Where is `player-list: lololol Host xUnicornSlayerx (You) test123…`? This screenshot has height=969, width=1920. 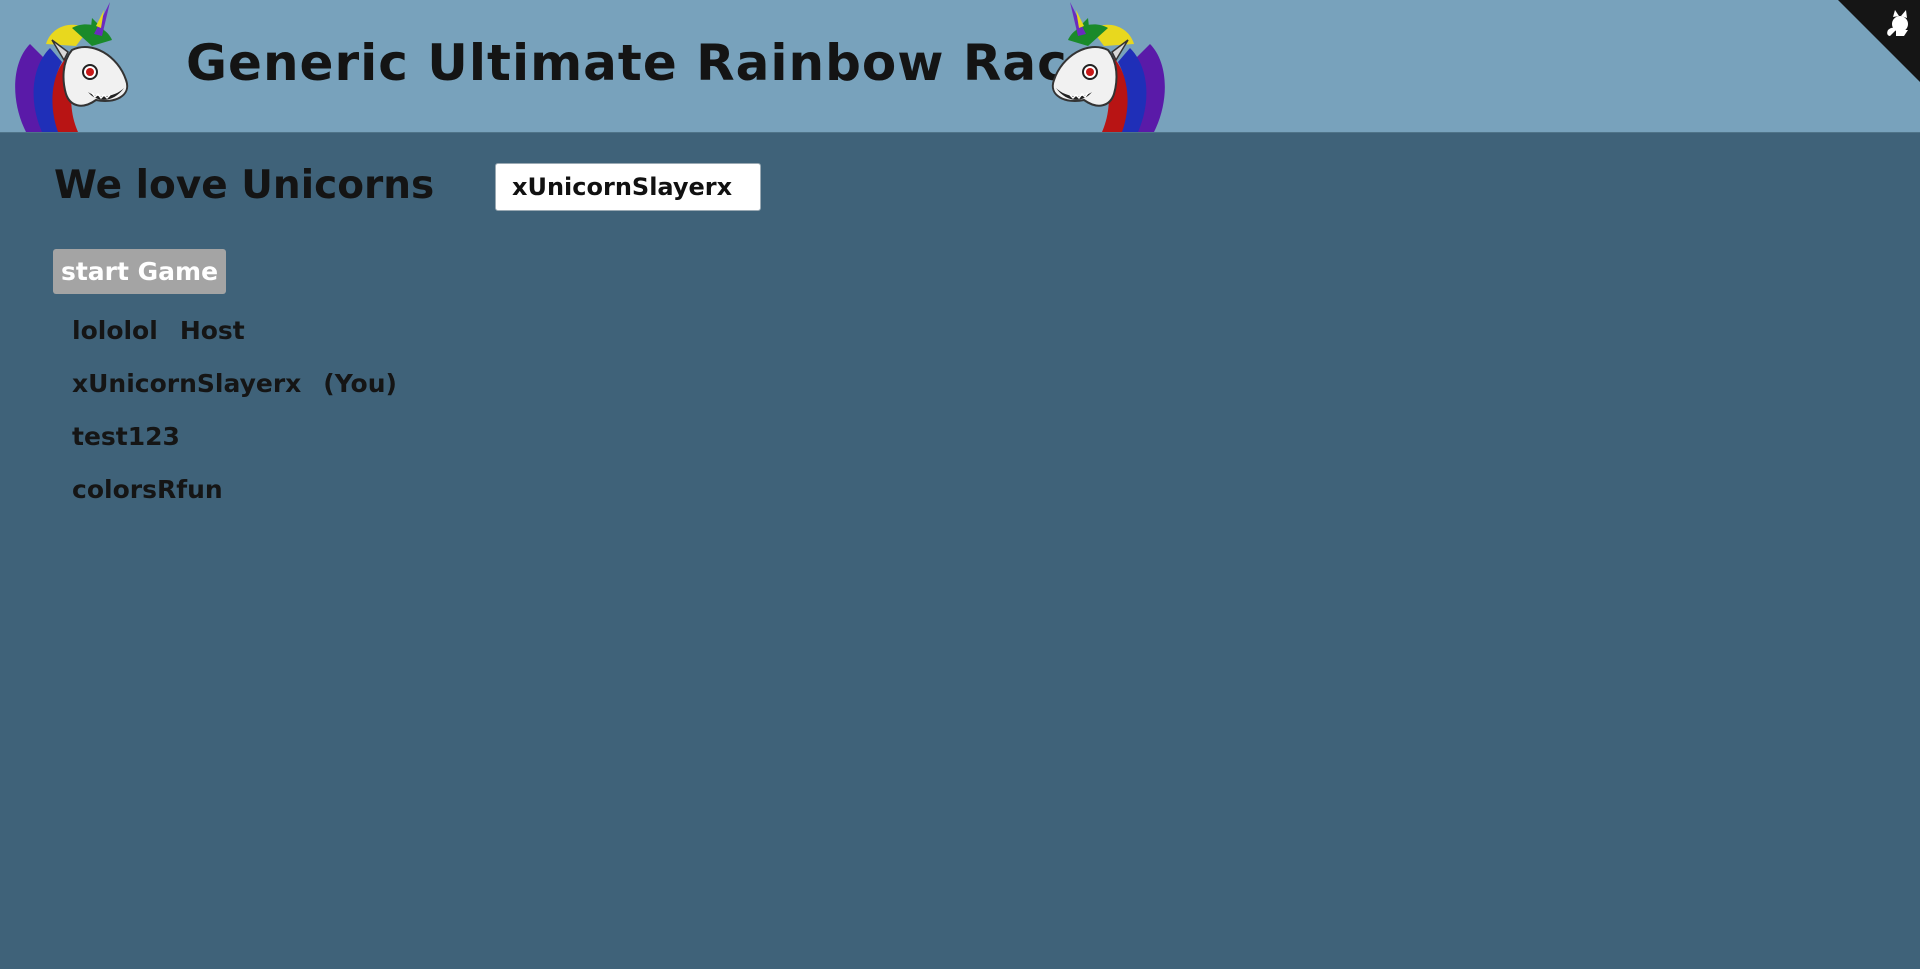
player-list: lololol Host xUnicornSlayerx (You) test123… is located at coordinates (234, 419).